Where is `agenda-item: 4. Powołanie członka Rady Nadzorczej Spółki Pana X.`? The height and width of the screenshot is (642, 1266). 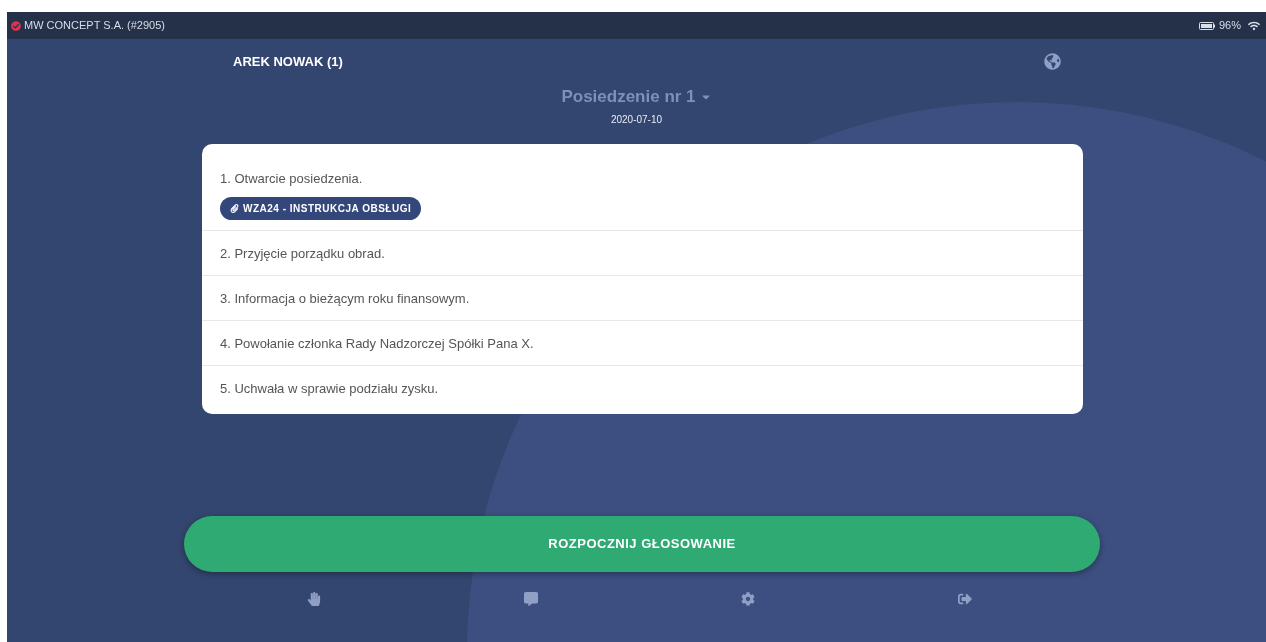
agenda-item: 4. Powołanie członka Rady Nadzorczej Spółki Pana X. is located at coordinates (377, 343).